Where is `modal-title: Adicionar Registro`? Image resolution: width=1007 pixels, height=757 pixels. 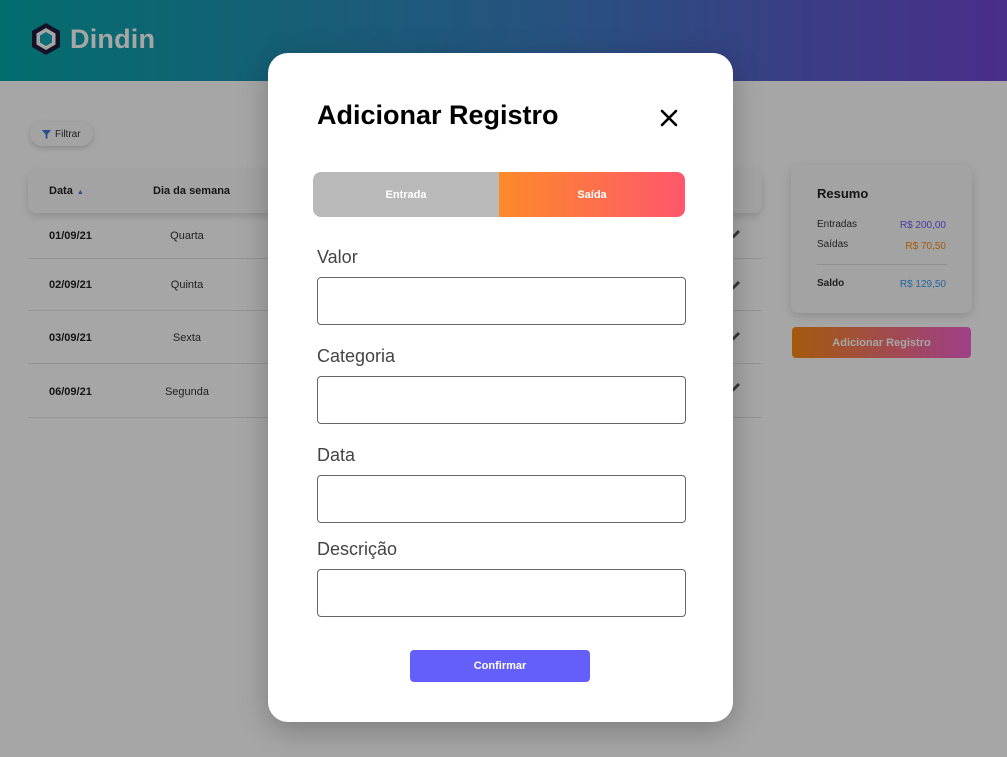
modal-title: Adicionar Registro is located at coordinates (438, 115).